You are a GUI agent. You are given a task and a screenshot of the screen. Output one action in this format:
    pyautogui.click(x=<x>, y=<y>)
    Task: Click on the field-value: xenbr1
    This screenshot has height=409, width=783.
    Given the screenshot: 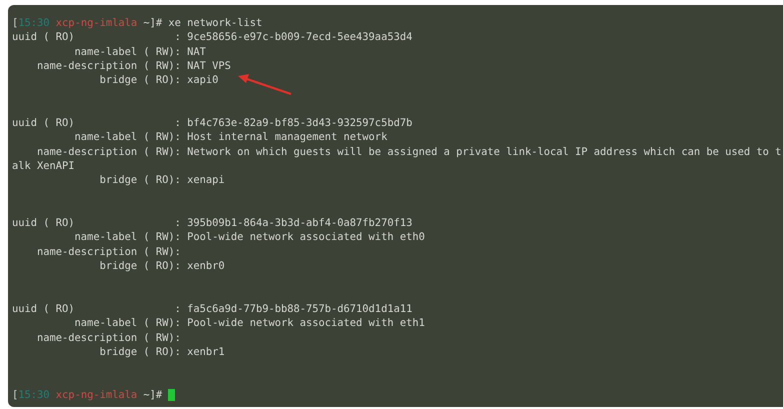 What is the action you would take?
    pyautogui.click(x=206, y=352)
    